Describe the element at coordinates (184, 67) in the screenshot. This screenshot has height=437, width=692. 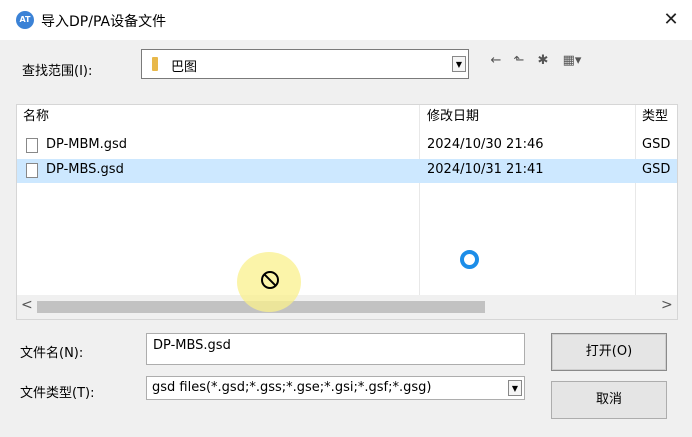
I see `look-in-value: 巴图` at that location.